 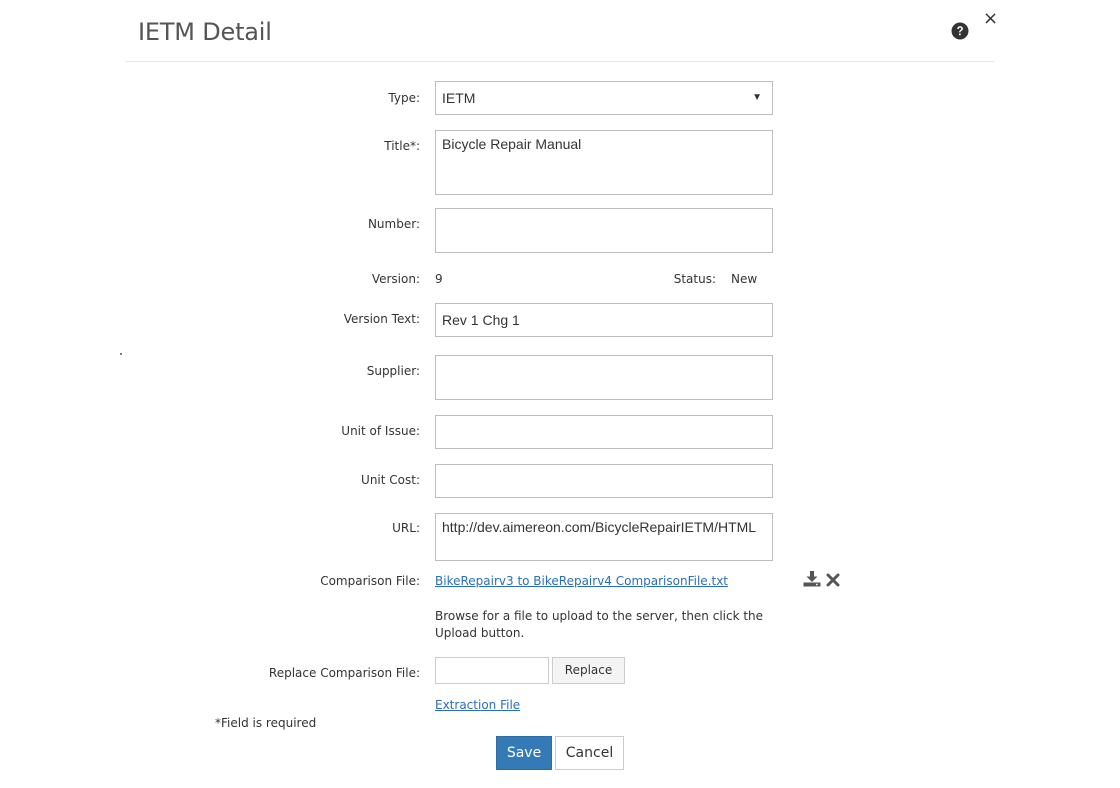 What do you see at coordinates (524, 753) in the screenshot?
I see `save-button: Save` at bounding box center [524, 753].